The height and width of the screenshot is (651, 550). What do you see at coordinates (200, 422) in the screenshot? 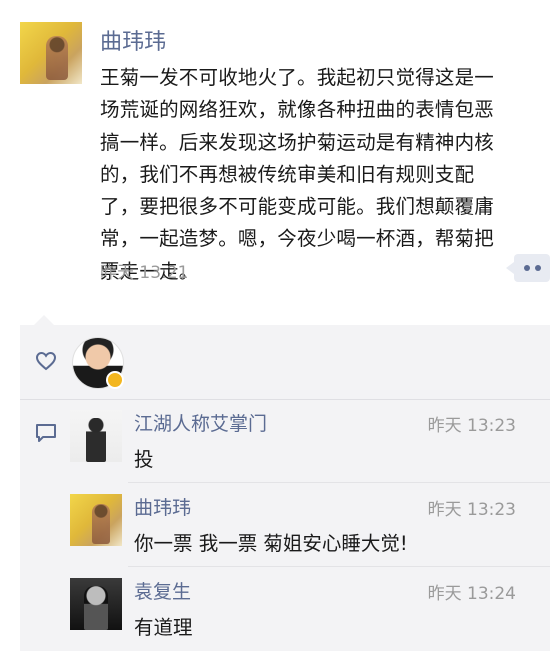
I see `comment-author: 江湖人称艾掌门` at bounding box center [200, 422].